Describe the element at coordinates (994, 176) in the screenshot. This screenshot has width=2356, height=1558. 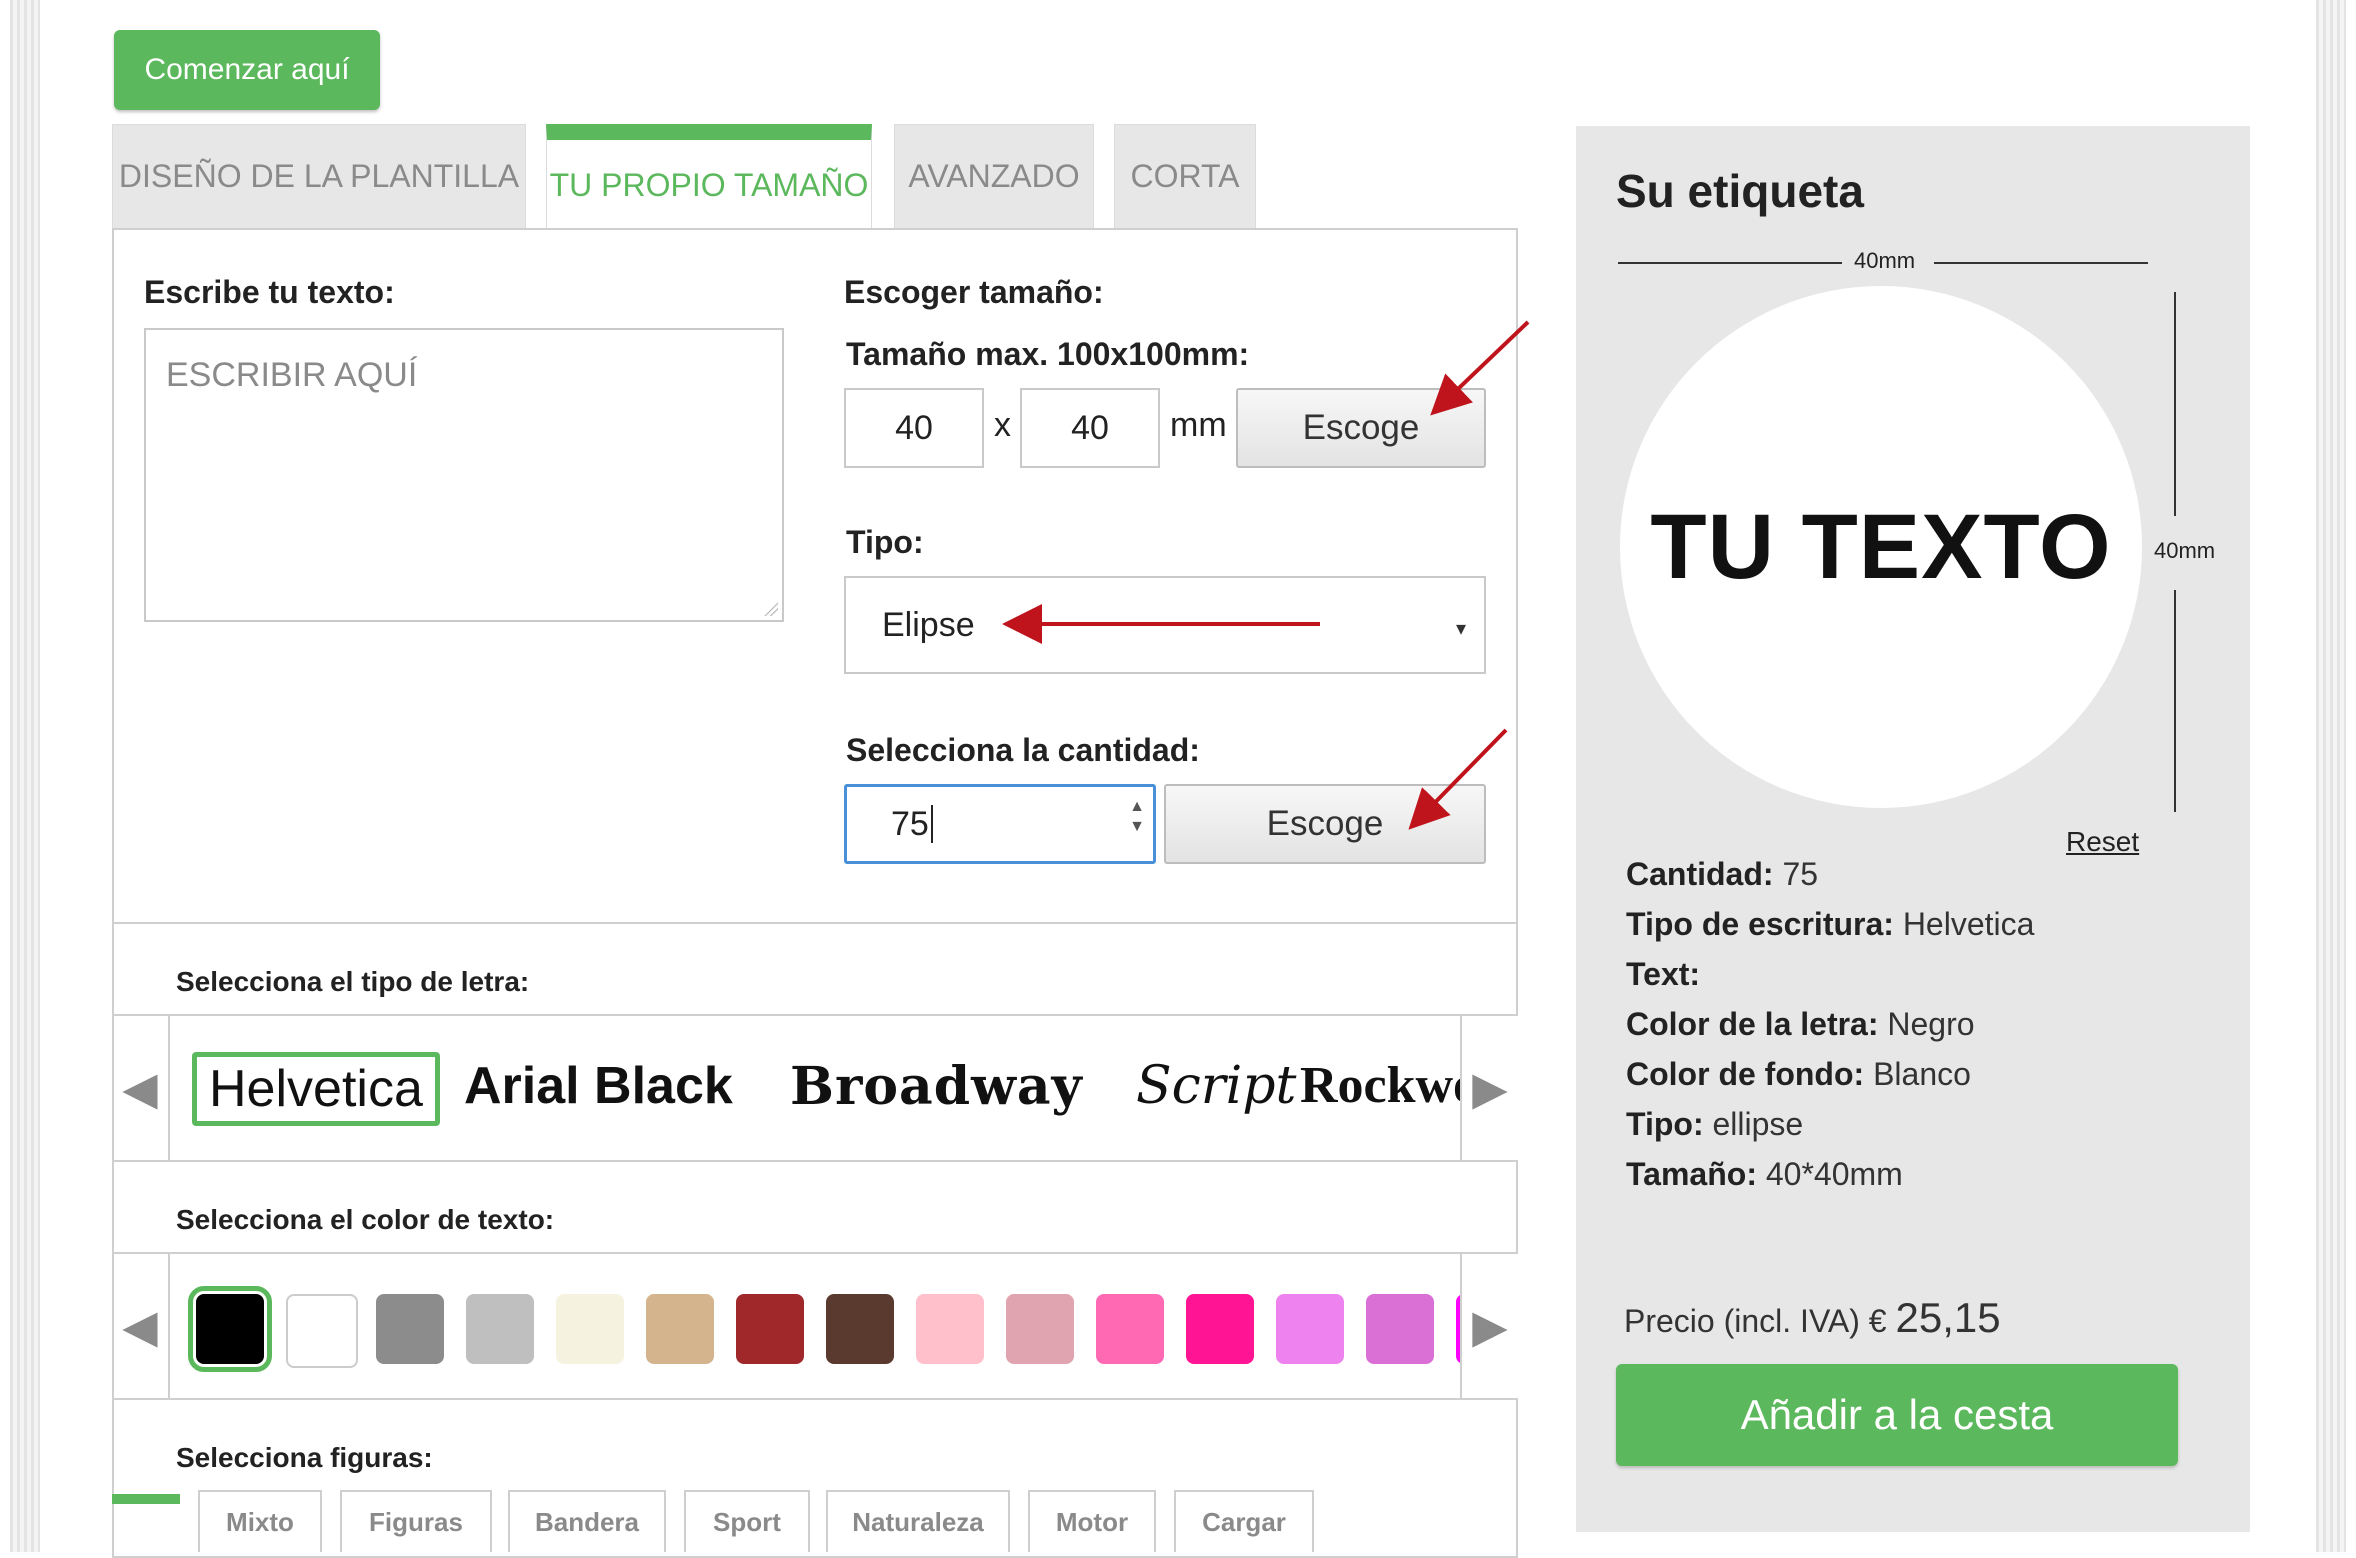
I see `tab-advanced: AVANZADO` at that location.